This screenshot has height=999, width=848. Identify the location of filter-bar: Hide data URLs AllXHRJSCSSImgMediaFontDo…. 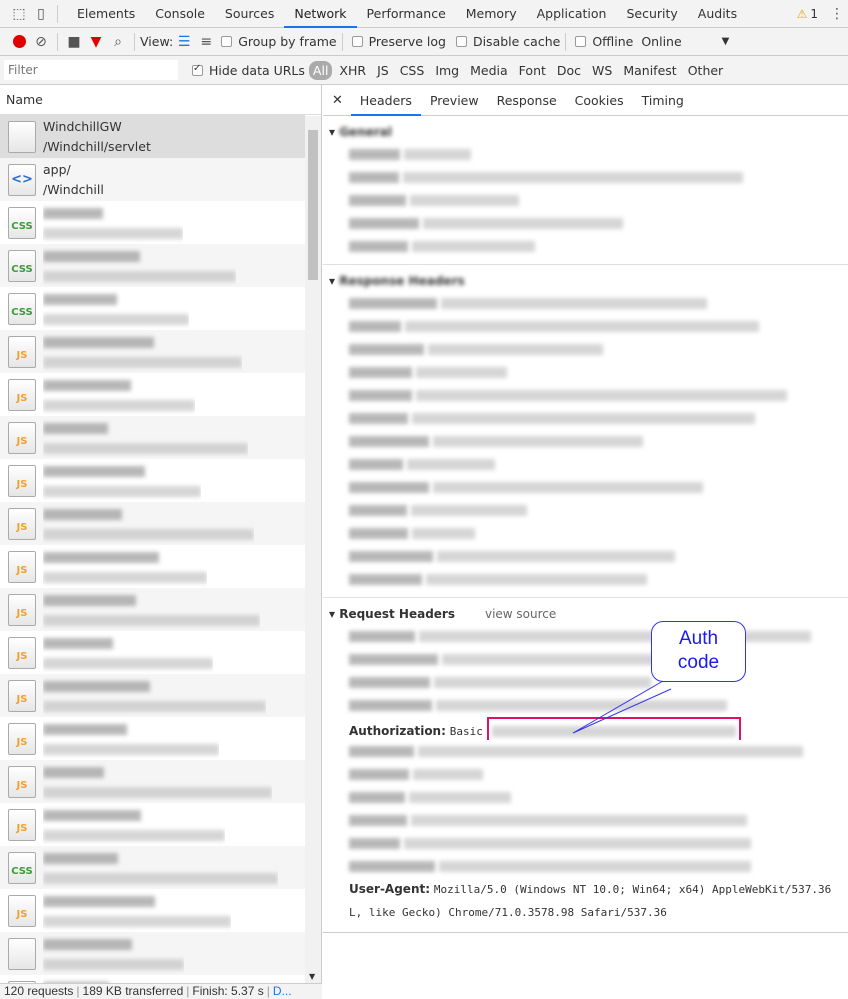
(424, 70).